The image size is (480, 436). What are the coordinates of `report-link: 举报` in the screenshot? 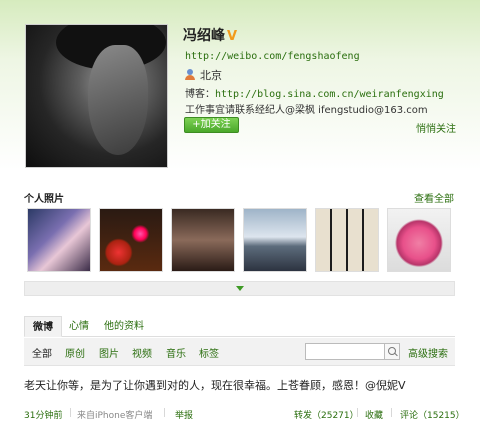 It's located at (184, 414).